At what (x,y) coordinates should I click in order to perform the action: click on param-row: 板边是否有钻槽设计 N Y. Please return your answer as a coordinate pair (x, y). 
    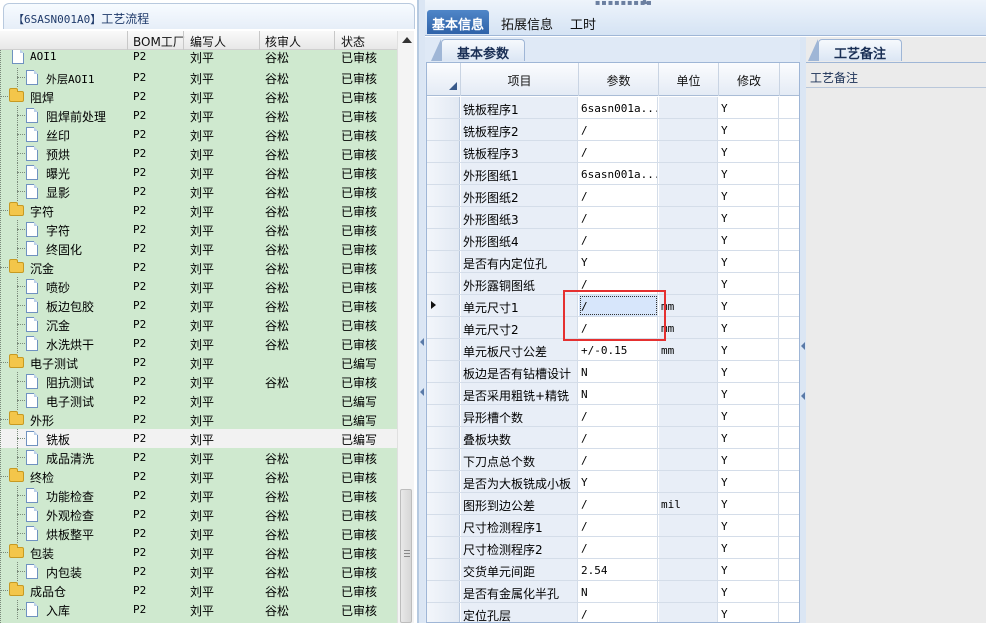
    Looking at the image, I should click on (613, 372).